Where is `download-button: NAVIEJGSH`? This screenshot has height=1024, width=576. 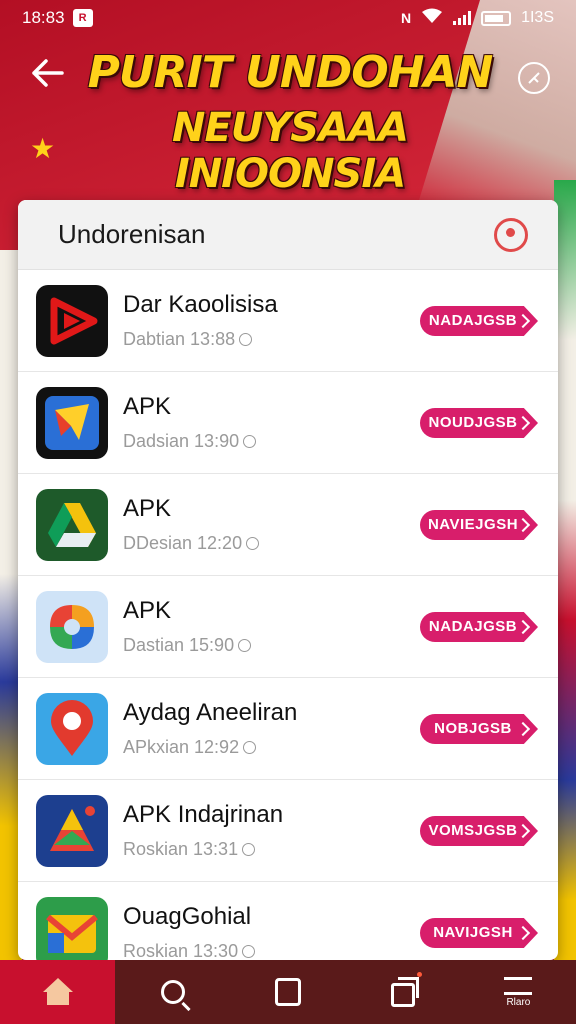
download-button: NAVIEJGSH is located at coordinates (479, 525).